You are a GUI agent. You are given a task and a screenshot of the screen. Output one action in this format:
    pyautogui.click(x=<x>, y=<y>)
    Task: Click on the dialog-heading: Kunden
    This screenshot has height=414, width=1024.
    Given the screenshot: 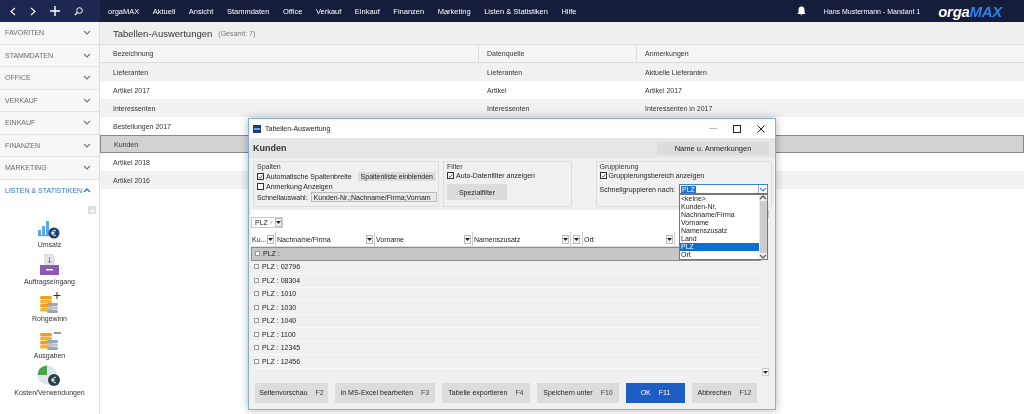 What is the action you would take?
    pyautogui.click(x=270, y=148)
    